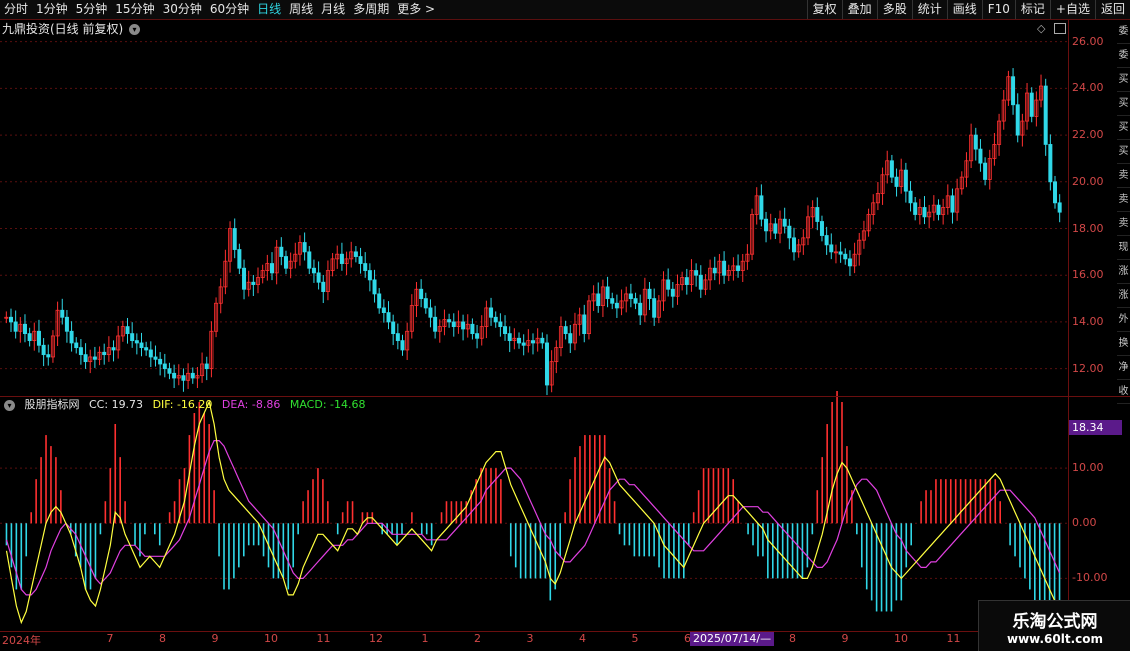 The height and width of the screenshot is (651, 1130). Describe the element at coordinates (1088, 368) in the screenshot. I see `price-tick: 12.00` at that location.